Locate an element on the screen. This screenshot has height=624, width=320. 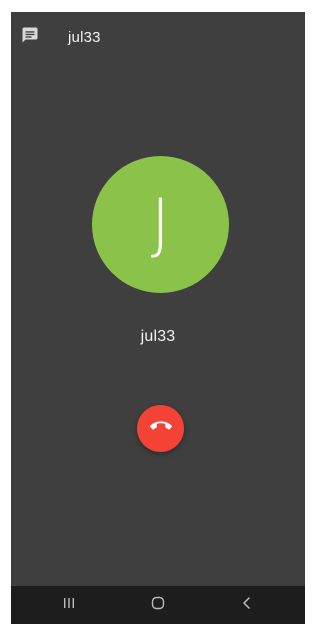
avatar: J is located at coordinates (160, 224).